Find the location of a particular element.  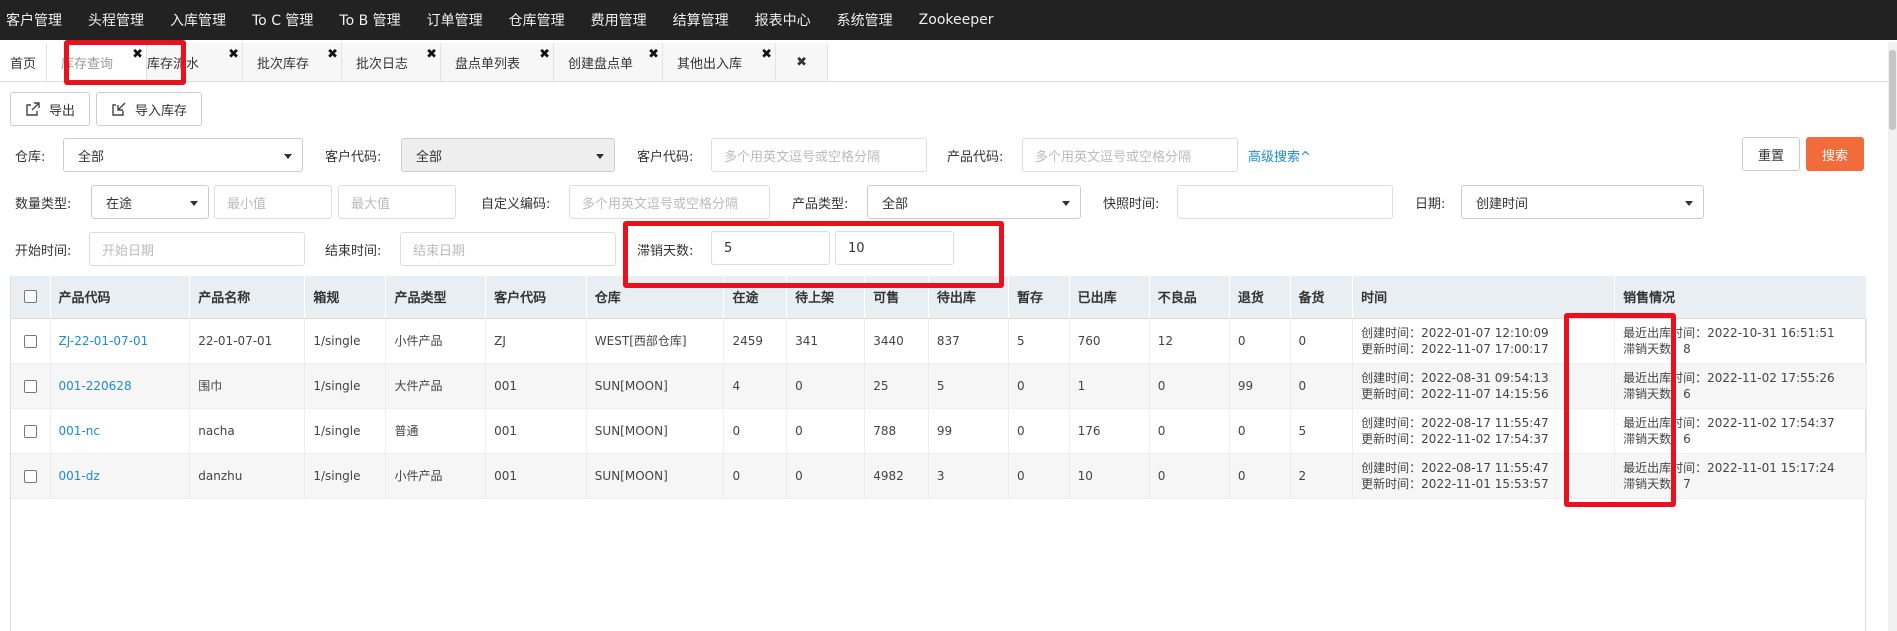

tab-label: 其他出入库 is located at coordinates (710, 64).